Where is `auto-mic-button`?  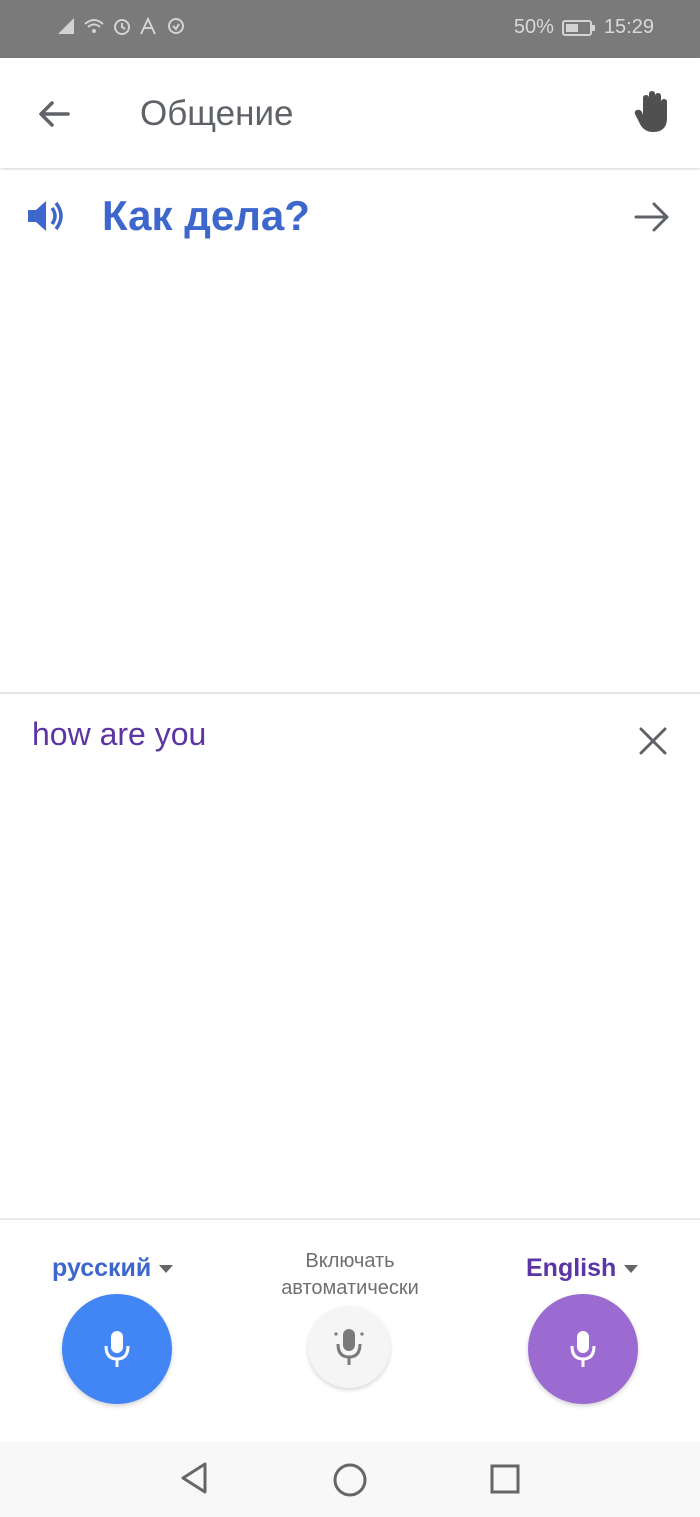
auto-mic-button is located at coordinates (349, 1347).